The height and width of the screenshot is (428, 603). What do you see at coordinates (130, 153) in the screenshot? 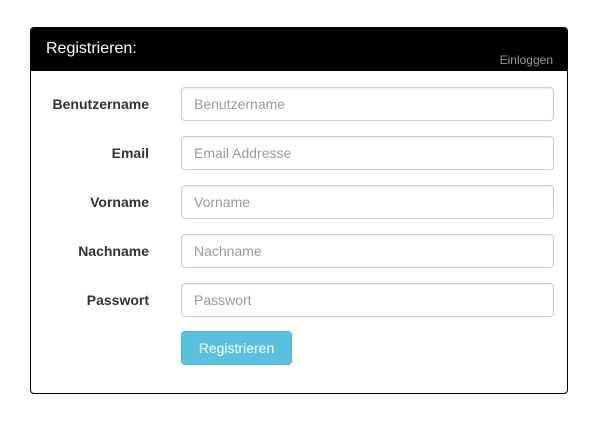
I see `email-label: Email` at bounding box center [130, 153].